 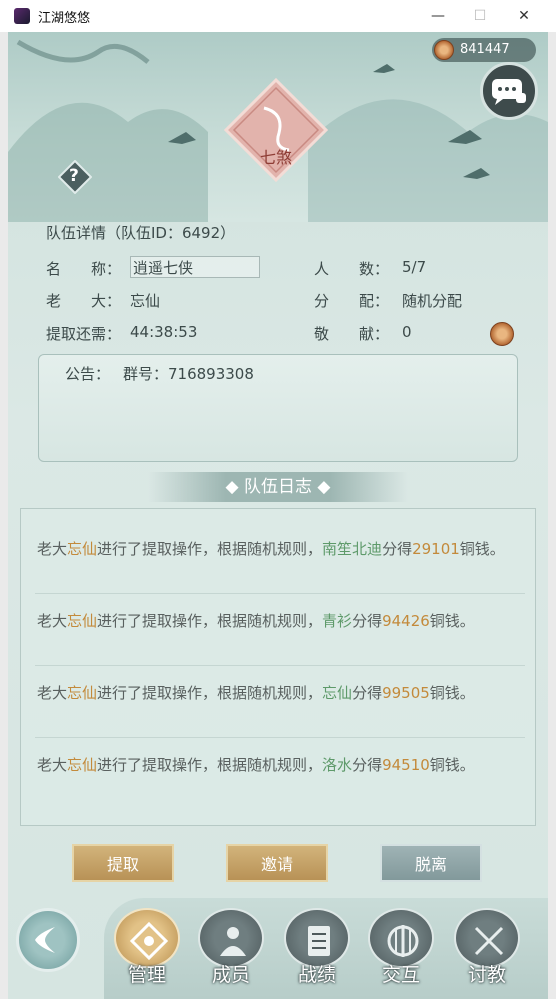 What do you see at coordinates (195, 267) in the screenshot?
I see `team-name-field: 逍遥七侠` at bounding box center [195, 267].